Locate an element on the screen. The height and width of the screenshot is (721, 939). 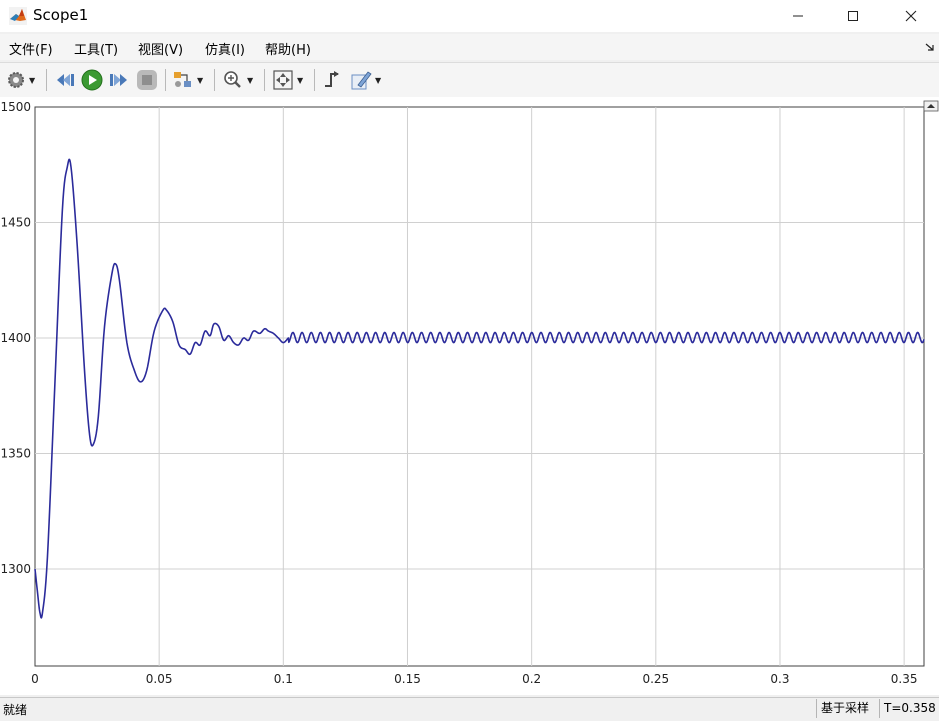
configuration-button: ▼ is located at coordinates (20, 80).